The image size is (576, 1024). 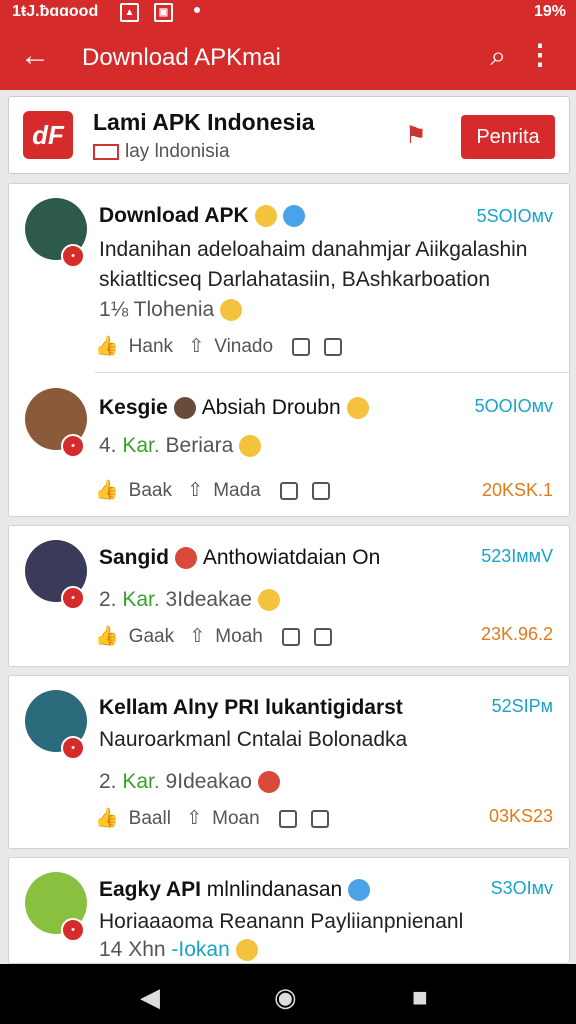 I want to click on banner-subtitle: lay lndonisia, so click(x=161, y=152).